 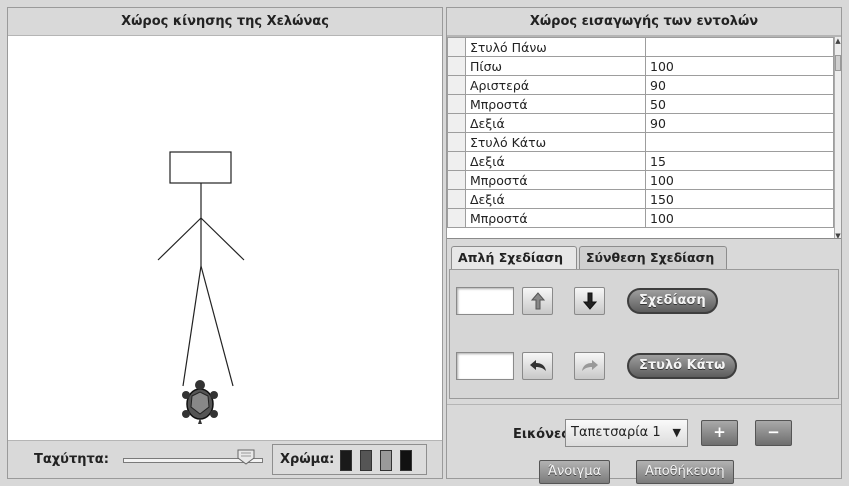 What do you see at coordinates (555, 66) in the screenshot?
I see `command-cell: Πίσω` at bounding box center [555, 66].